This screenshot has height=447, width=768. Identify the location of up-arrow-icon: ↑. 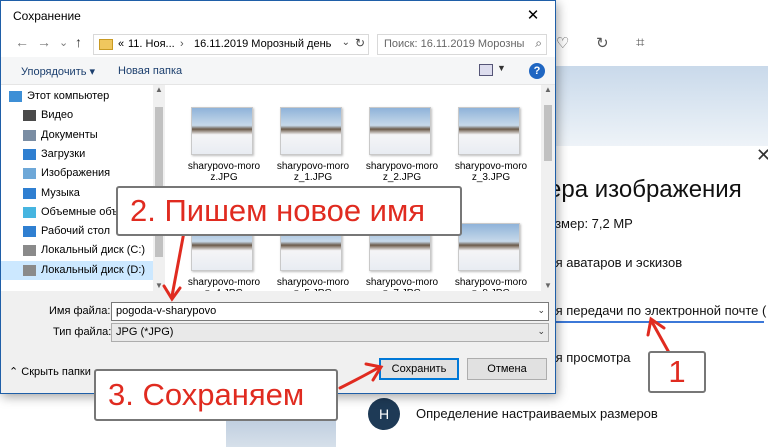
(78, 42).